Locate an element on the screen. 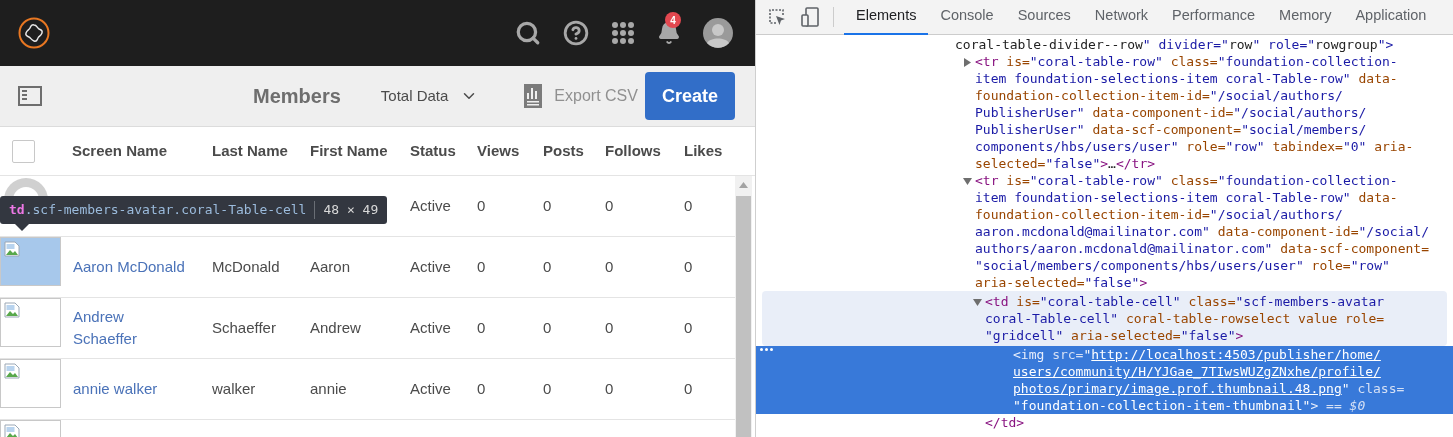  code-line: authors/aaron.mcdonald@mailinator.com" data-scf-component= is located at coordinates (1202, 248).